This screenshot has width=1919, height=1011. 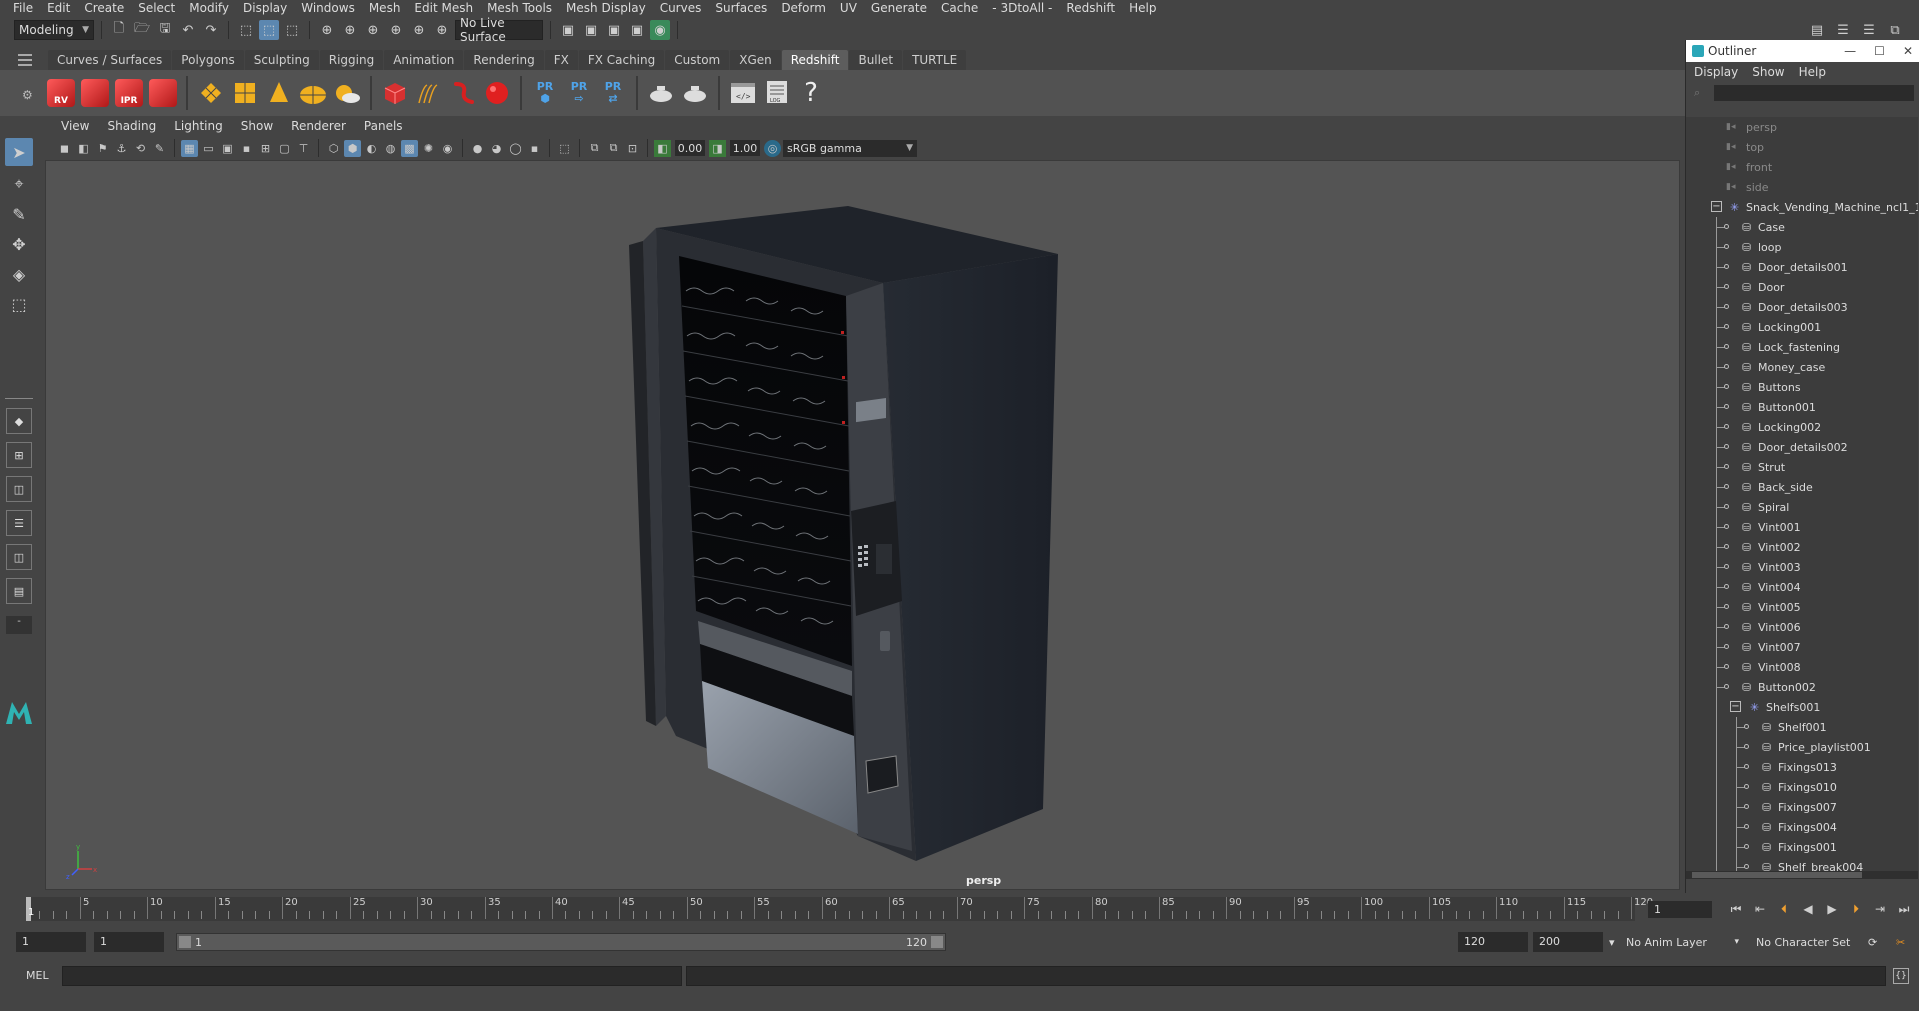 I want to click on rs-dome-light-button, so click(x=313, y=93).